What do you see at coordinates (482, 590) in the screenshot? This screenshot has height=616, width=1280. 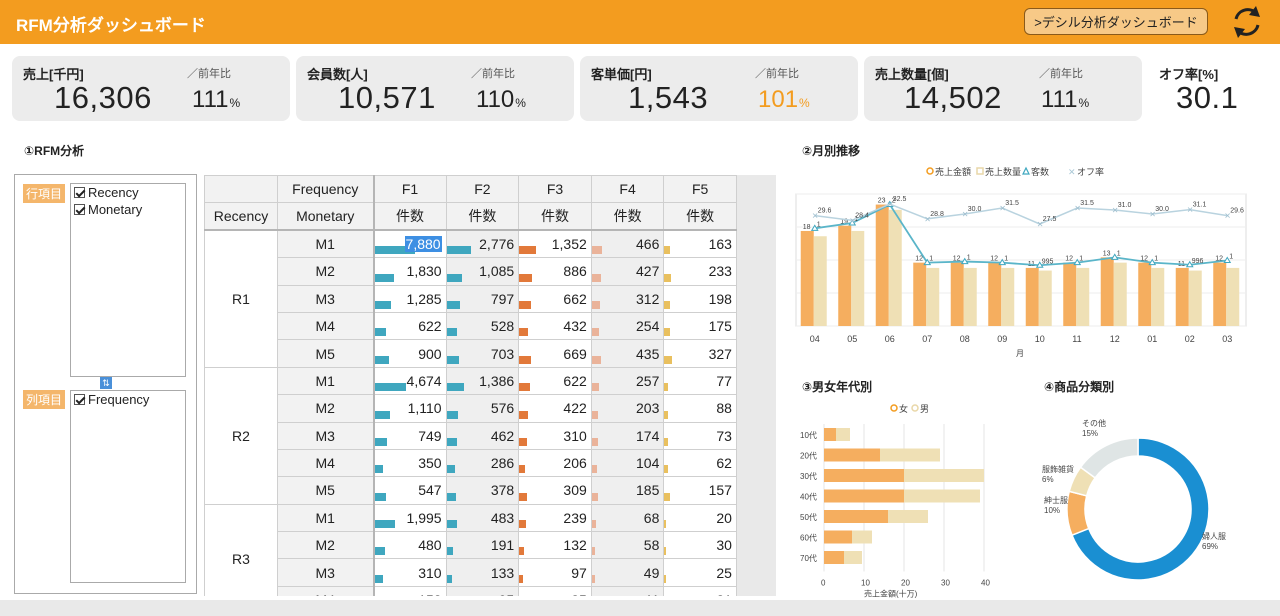 I see `value-cell: 95` at bounding box center [482, 590].